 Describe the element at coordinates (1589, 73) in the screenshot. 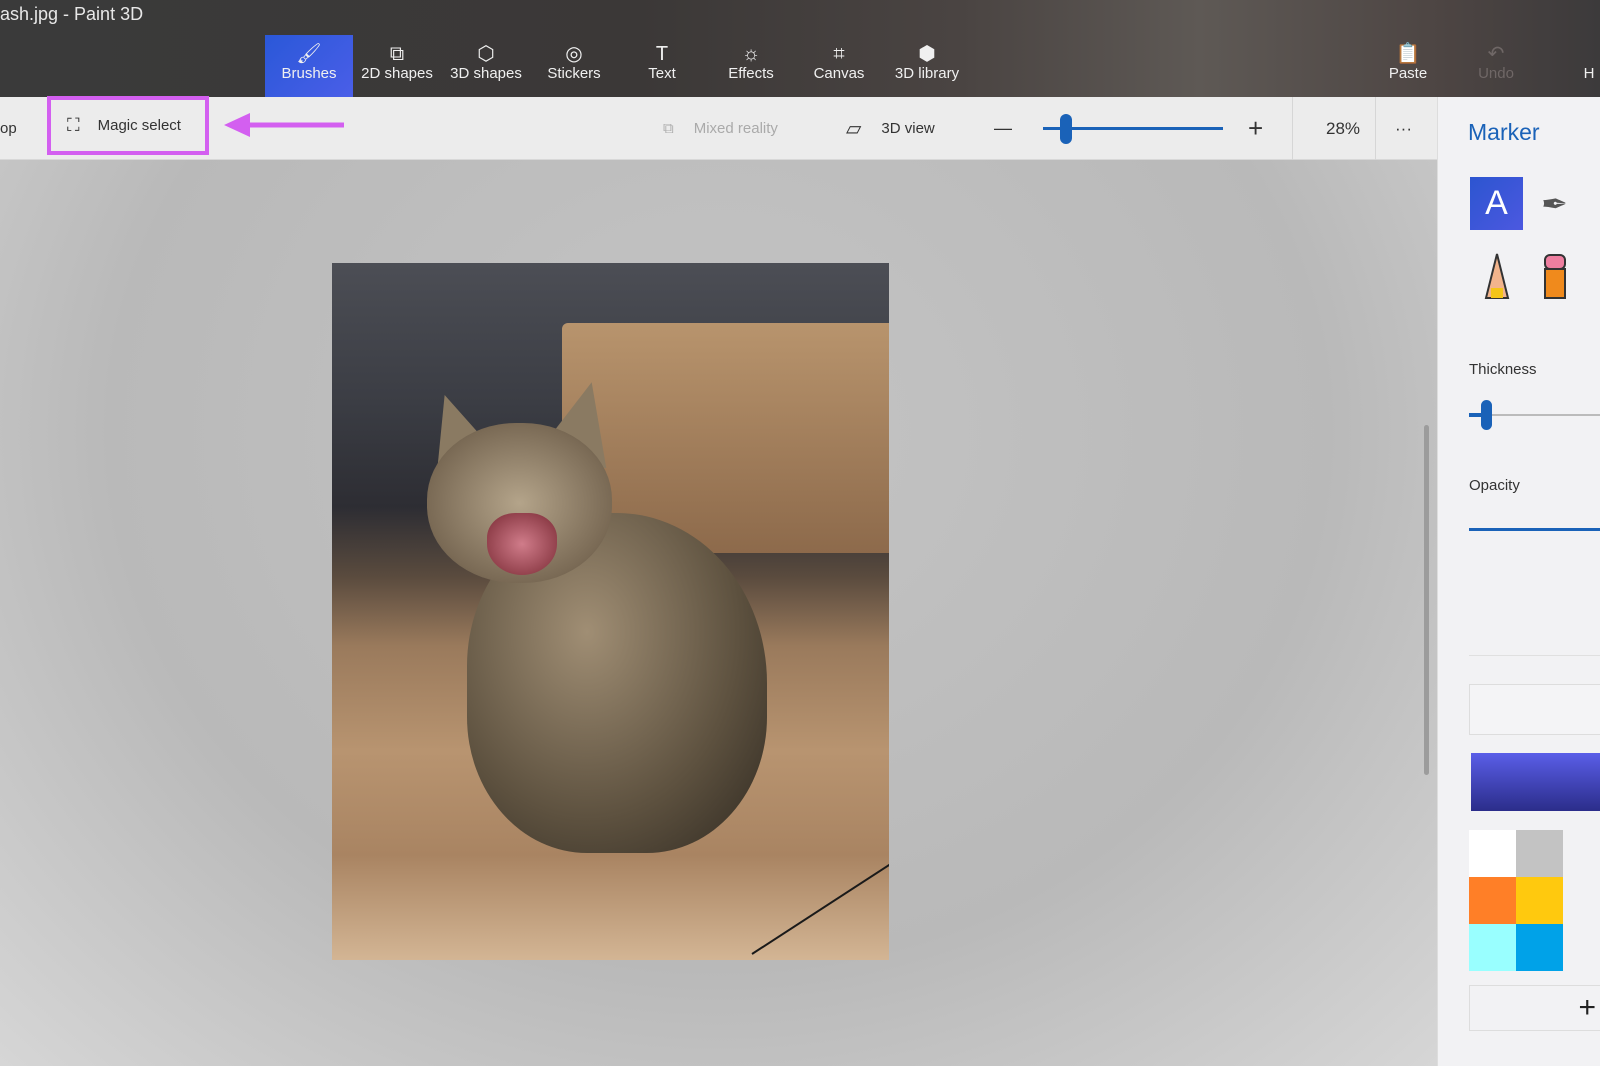

I see `ribbon-label: H` at that location.